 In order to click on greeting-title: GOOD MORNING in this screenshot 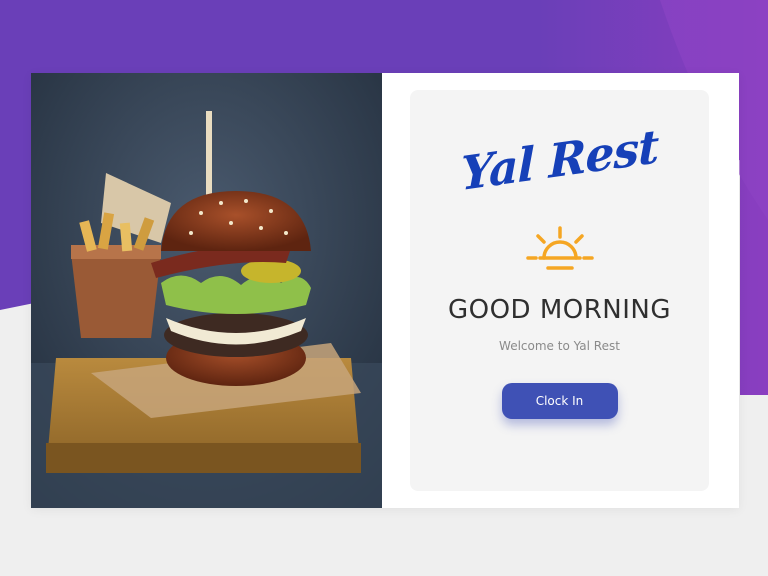, I will do `click(559, 310)`.